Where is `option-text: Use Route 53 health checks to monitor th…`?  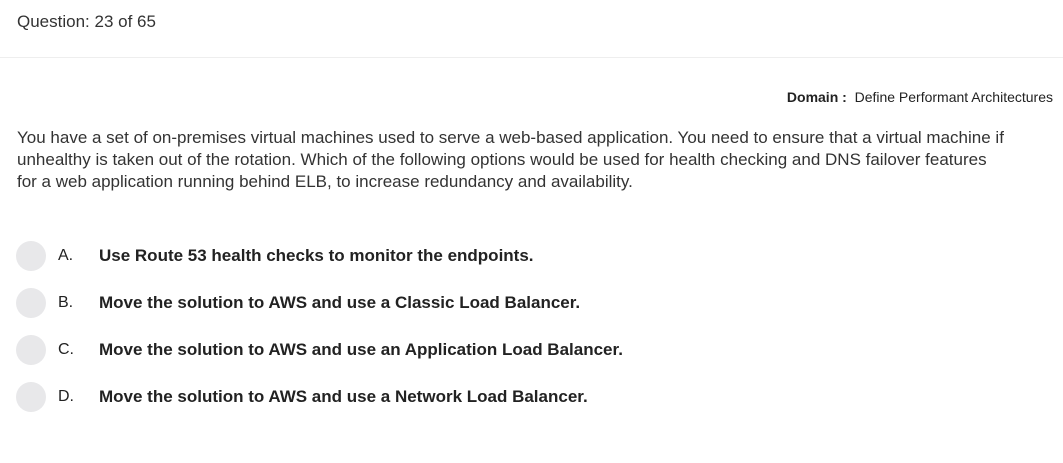
option-text: Use Route 53 health checks to monitor th… is located at coordinates (316, 255).